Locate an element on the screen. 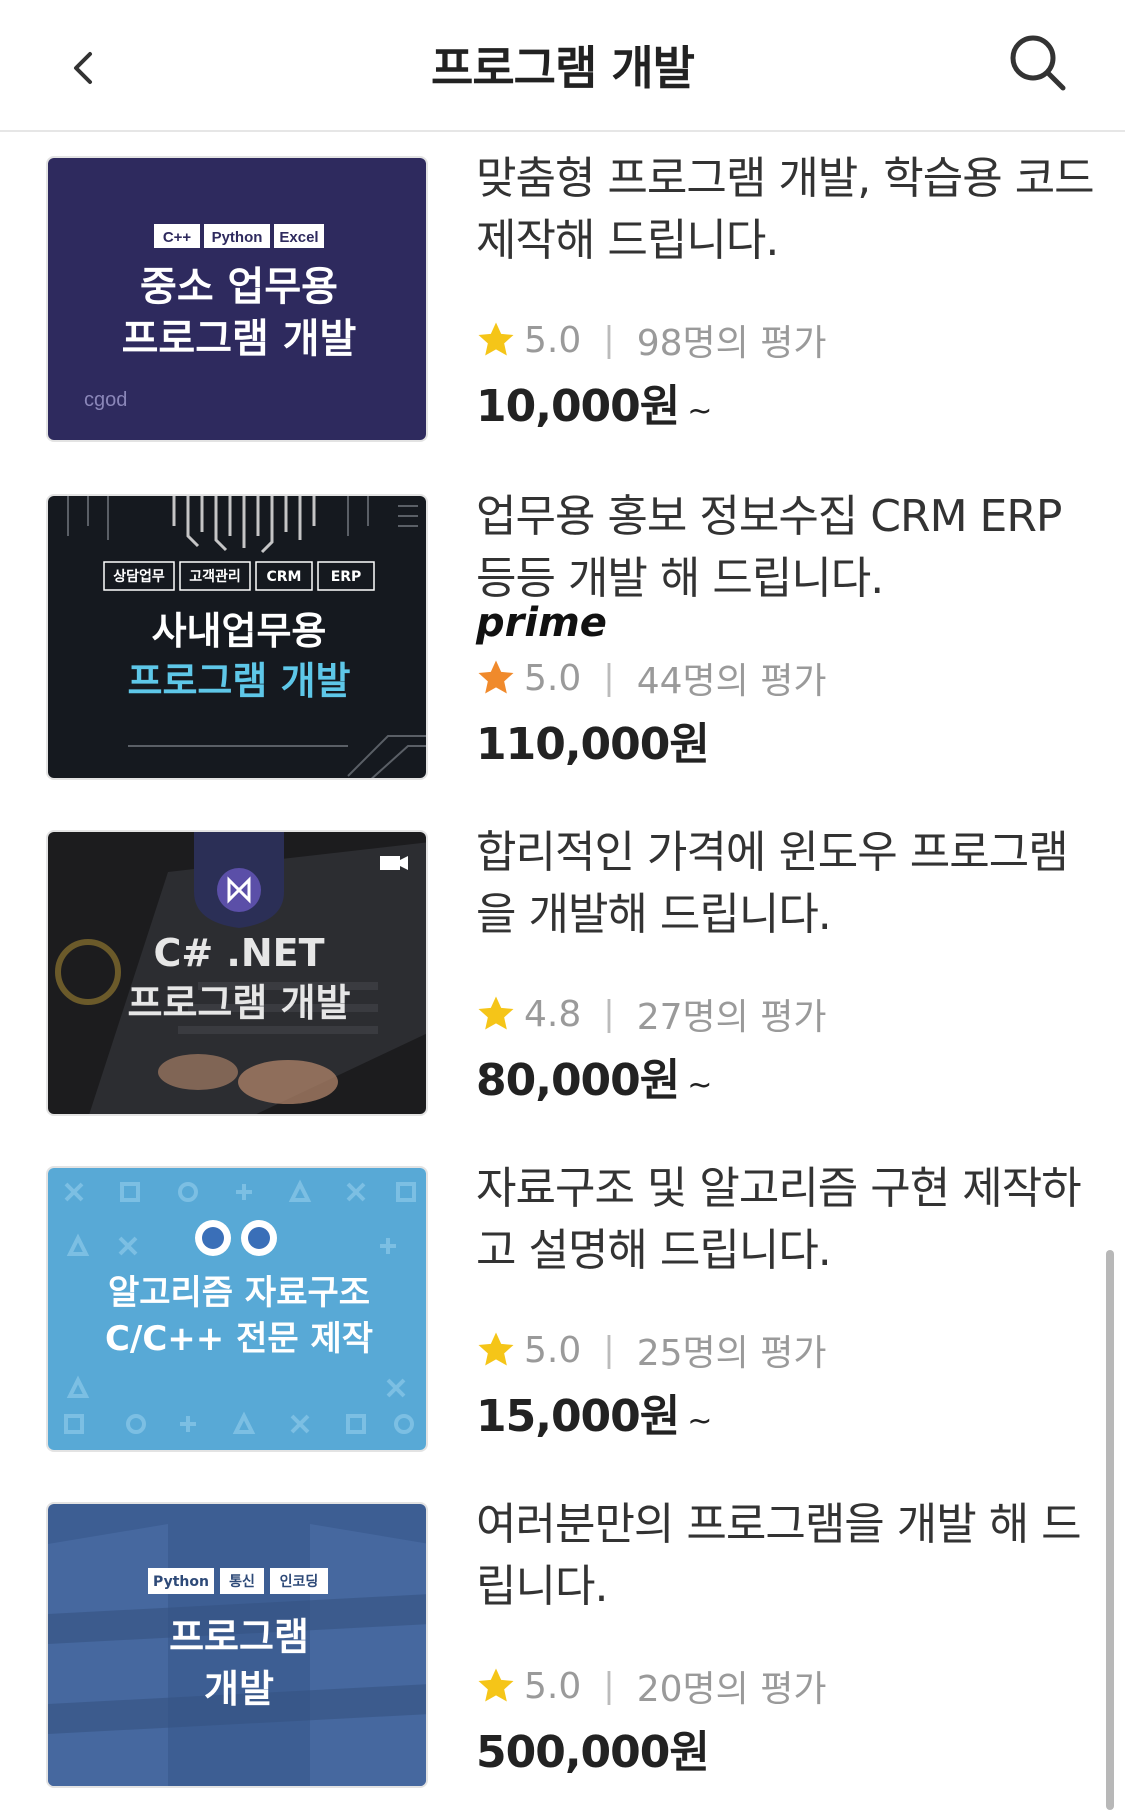 This screenshot has height=1818, width=1125. thumb-tag: ERP is located at coordinates (346, 577).